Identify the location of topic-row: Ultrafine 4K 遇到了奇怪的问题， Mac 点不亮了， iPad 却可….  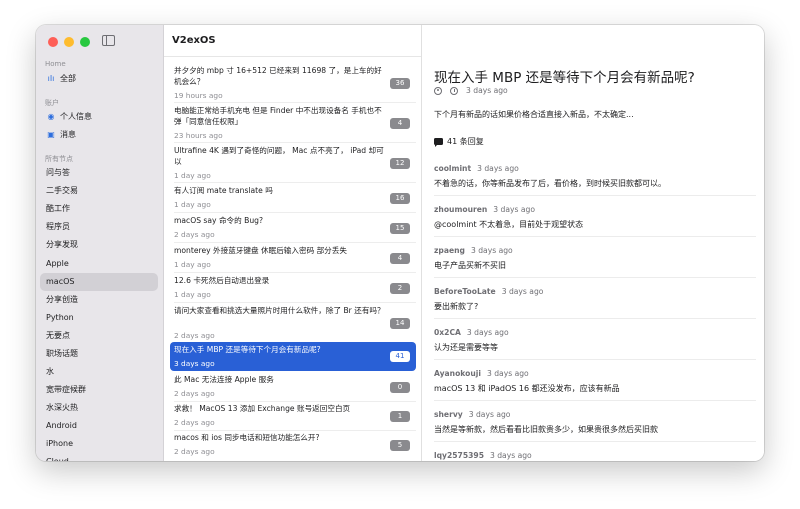
(293, 163).